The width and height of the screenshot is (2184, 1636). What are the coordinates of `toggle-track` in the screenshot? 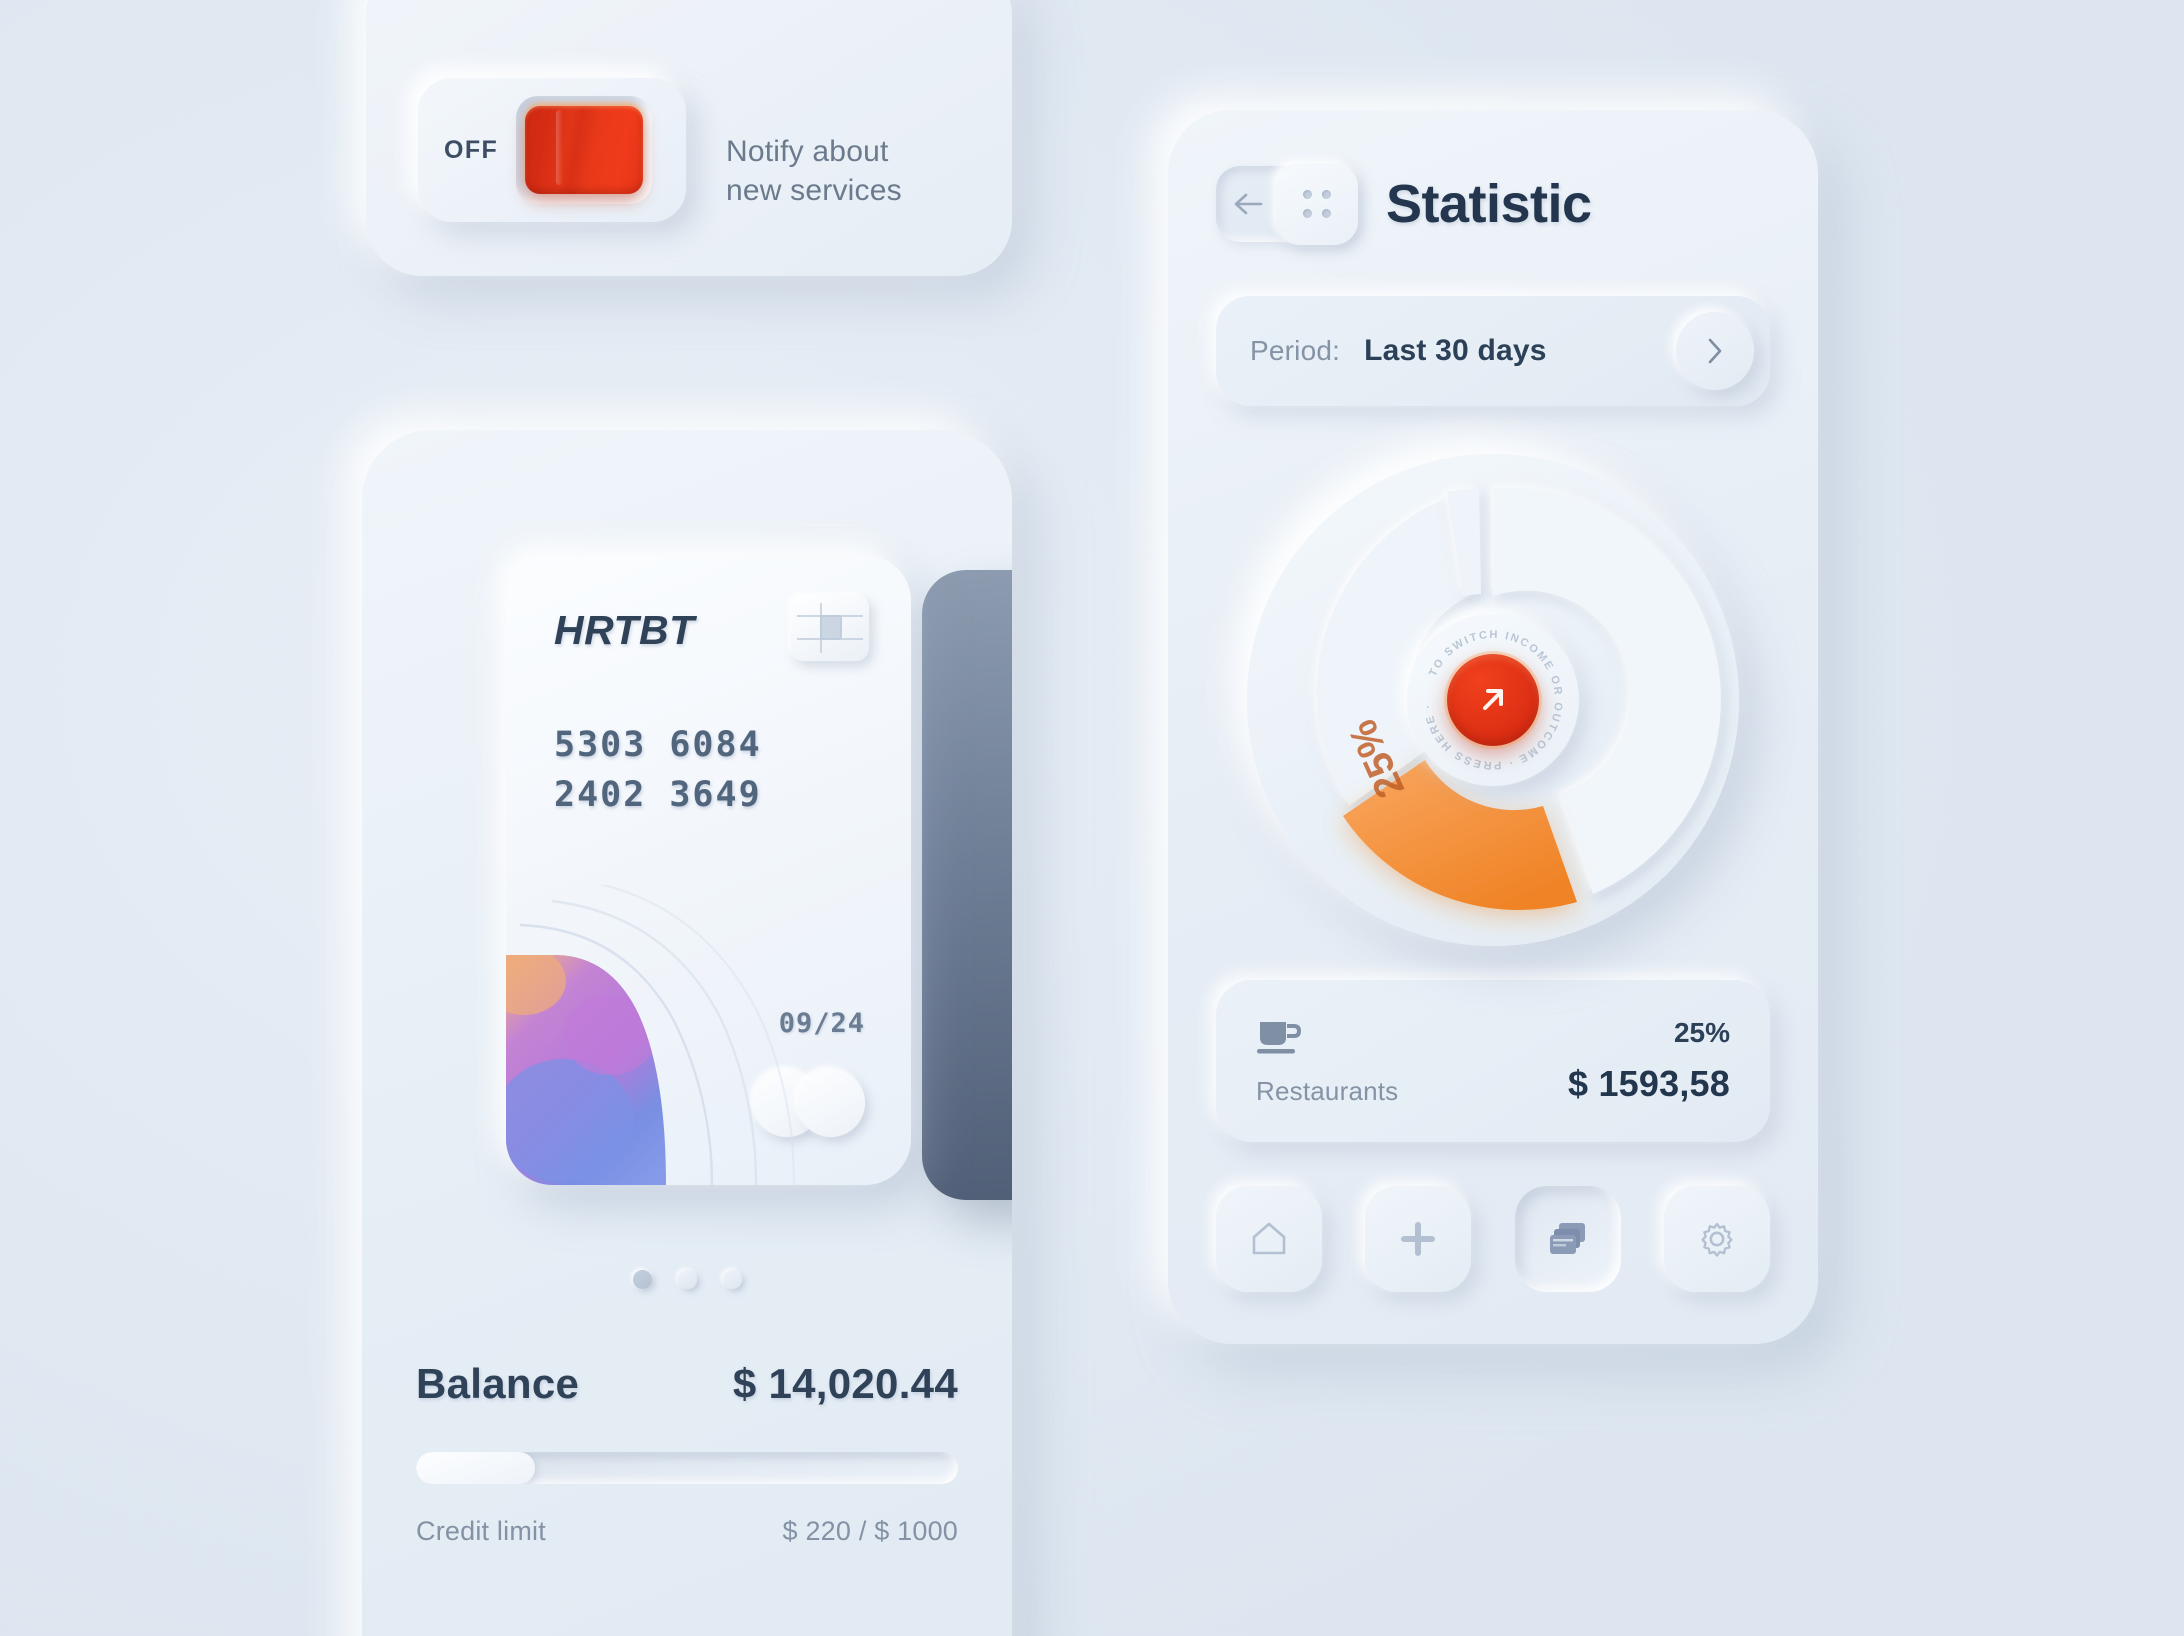 It's located at (584, 150).